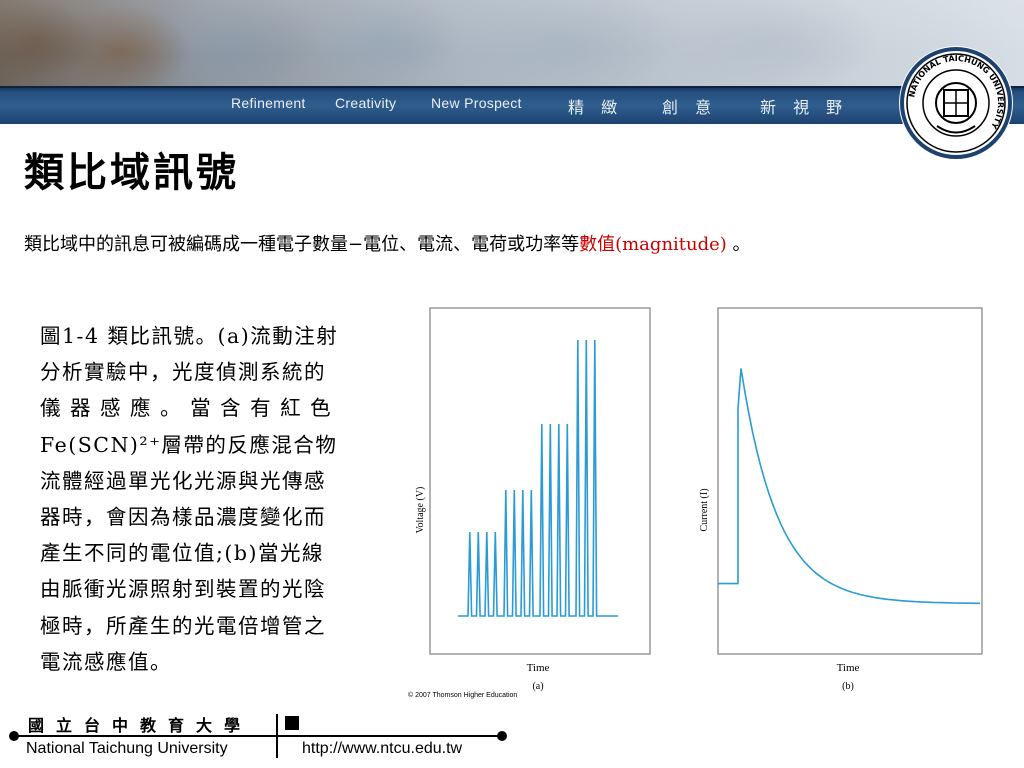 Image resolution: width=1024 pixels, height=768 pixels. I want to click on footer-square-icon, so click(292, 723).